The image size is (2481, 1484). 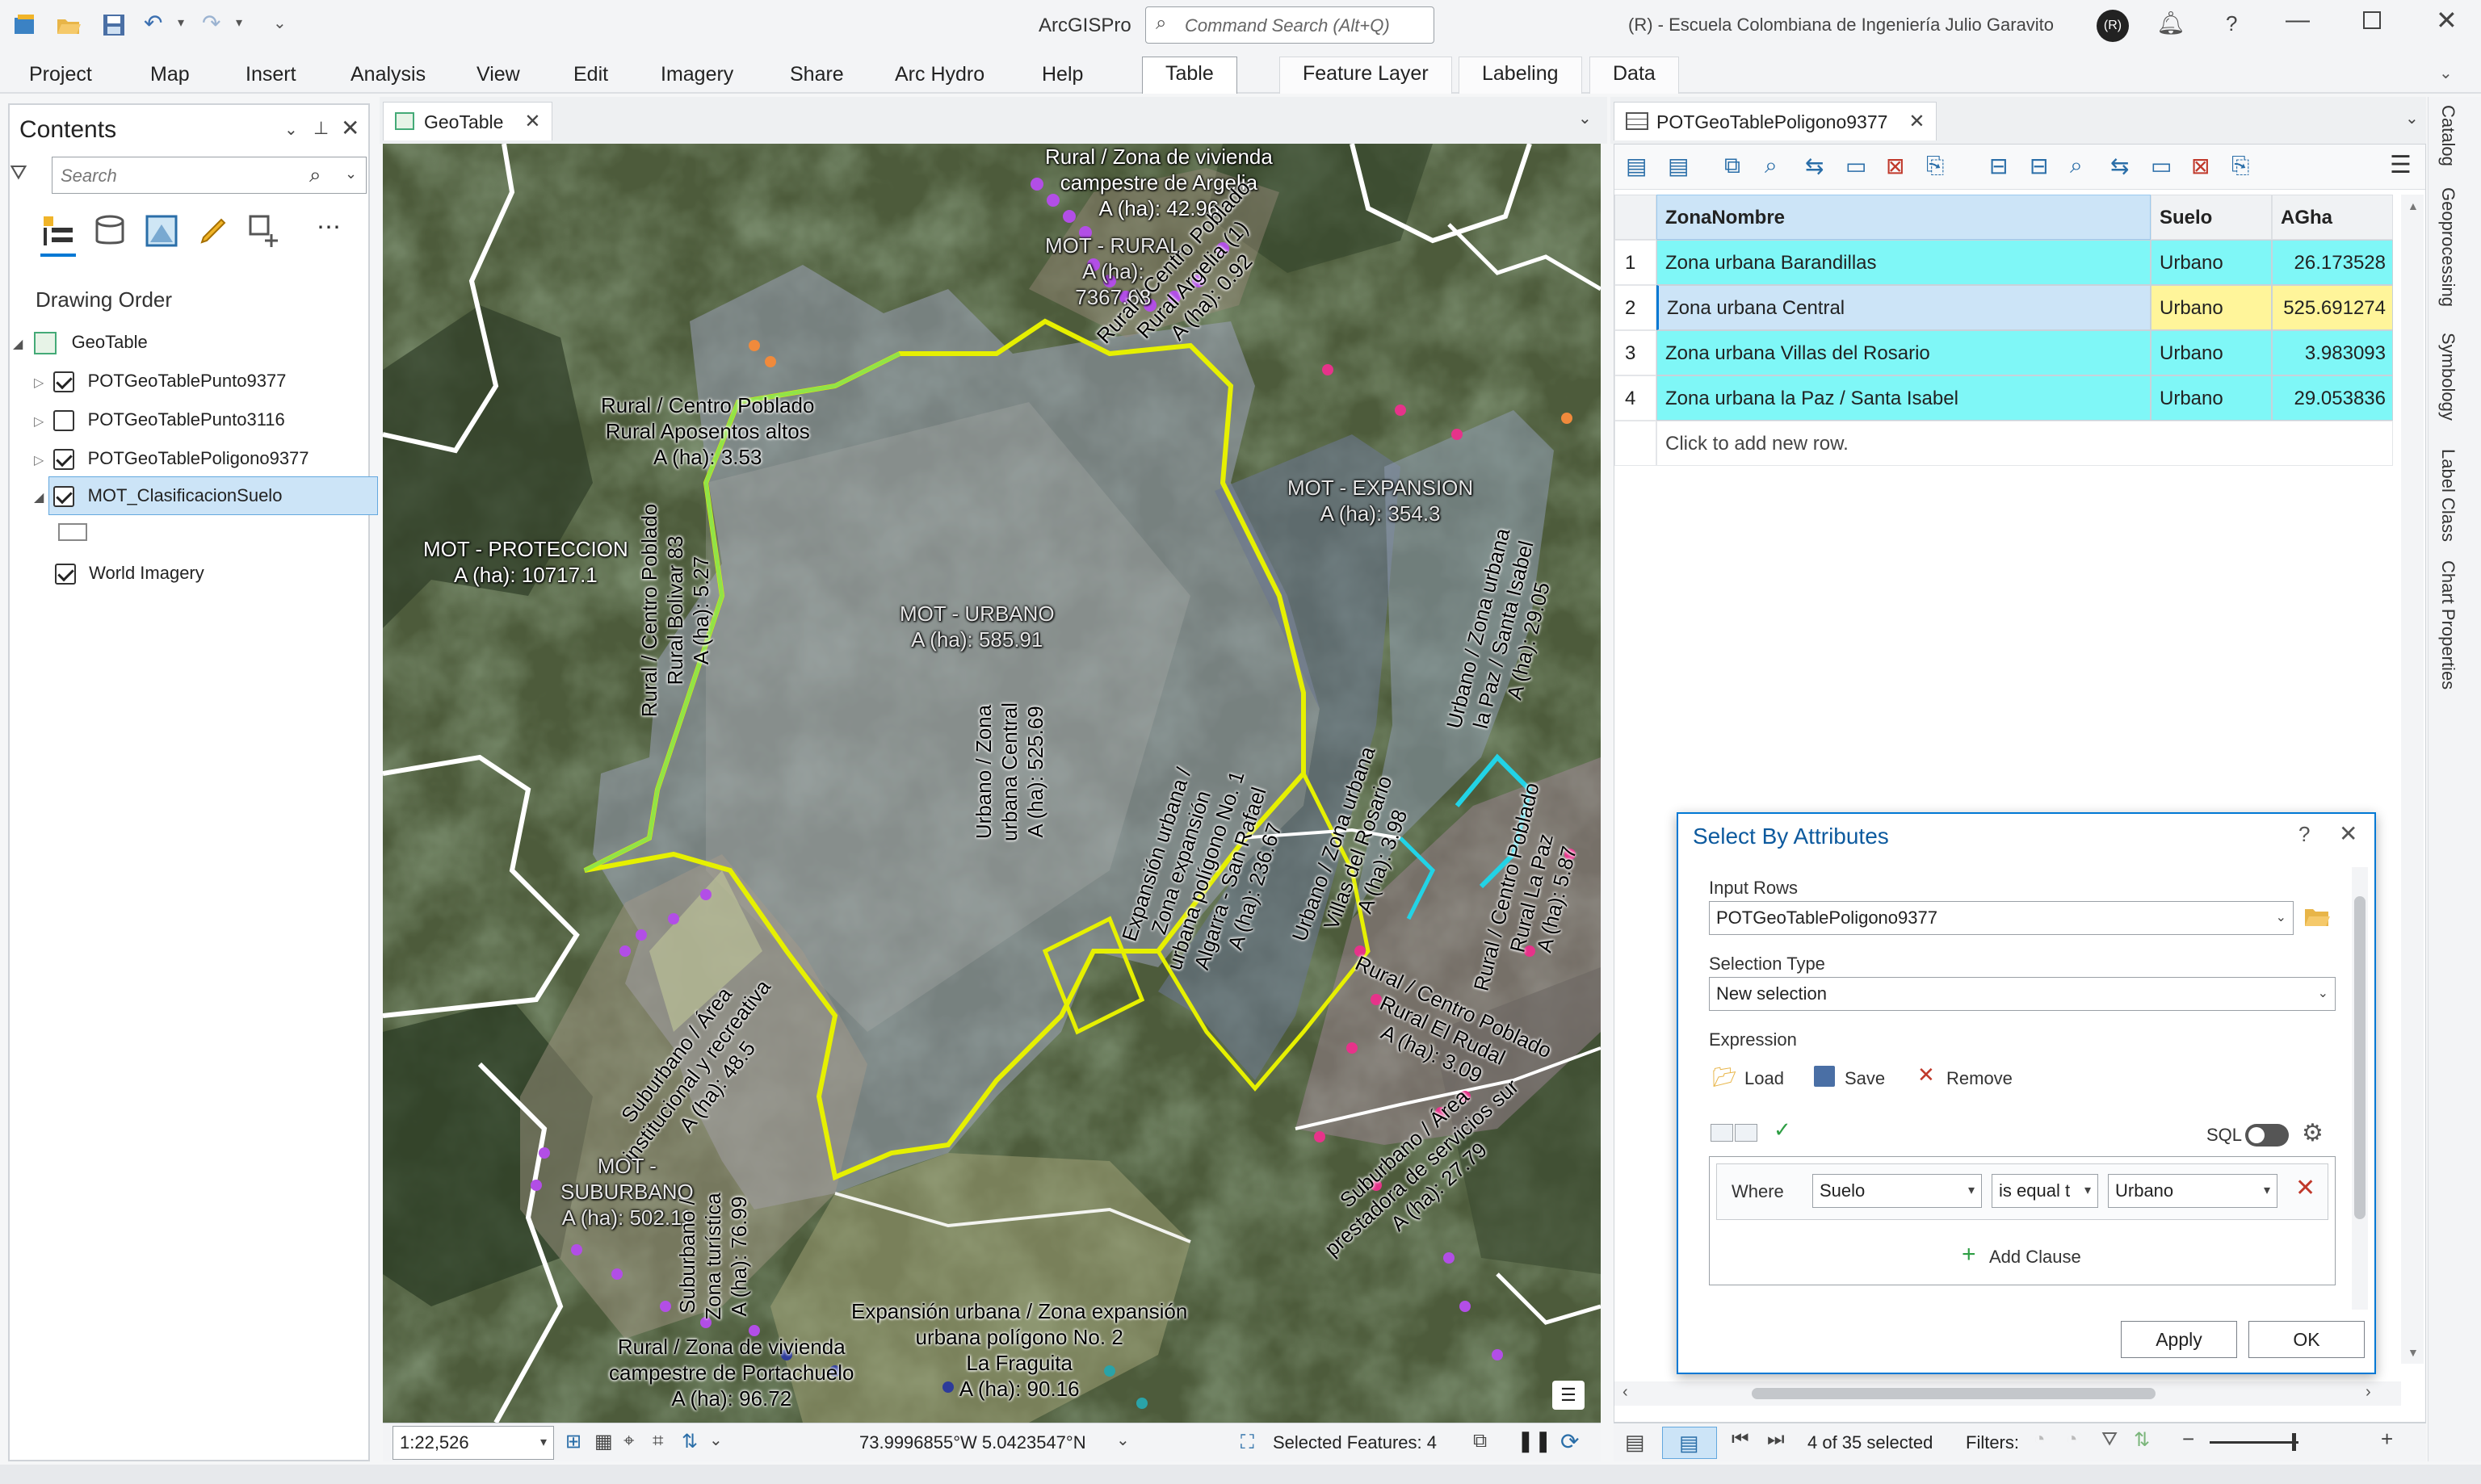 What do you see at coordinates (110, 231) in the screenshot?
I see `list-by-source-icon` at bounding box center [110, 231].